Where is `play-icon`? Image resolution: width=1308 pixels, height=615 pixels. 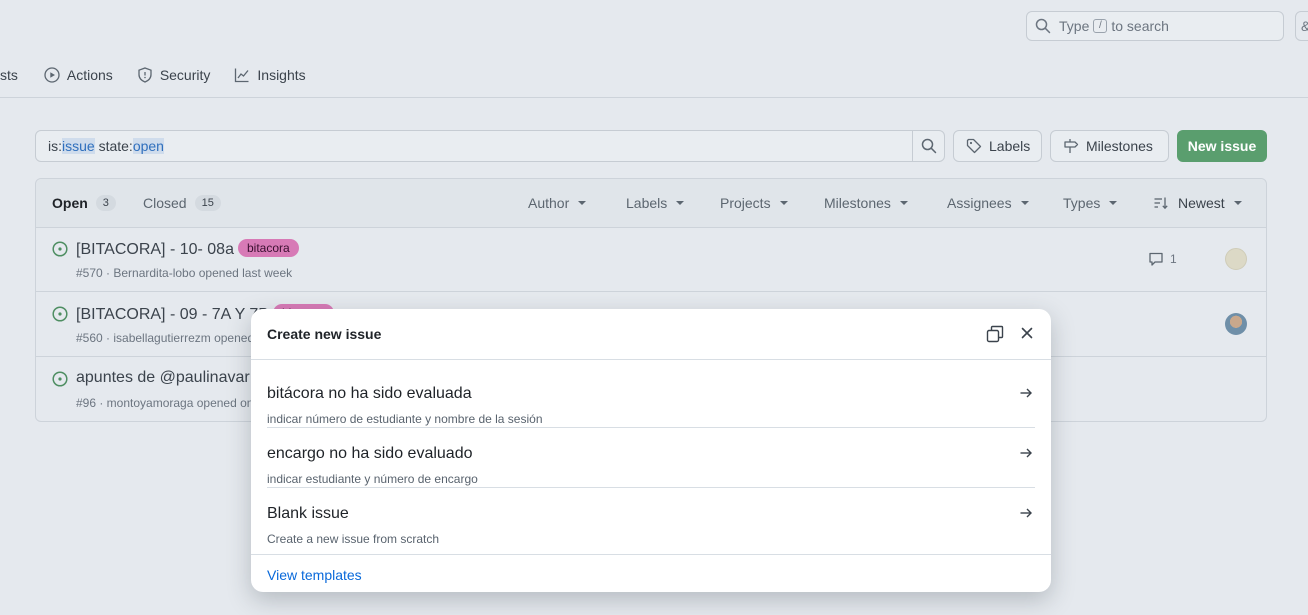
play-icon is located at coordinates (52, 75).